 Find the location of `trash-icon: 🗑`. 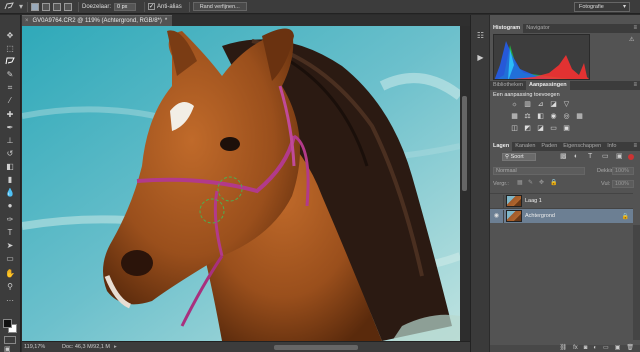

trash-icon: 🗑 is located at coordinates (630, 348).